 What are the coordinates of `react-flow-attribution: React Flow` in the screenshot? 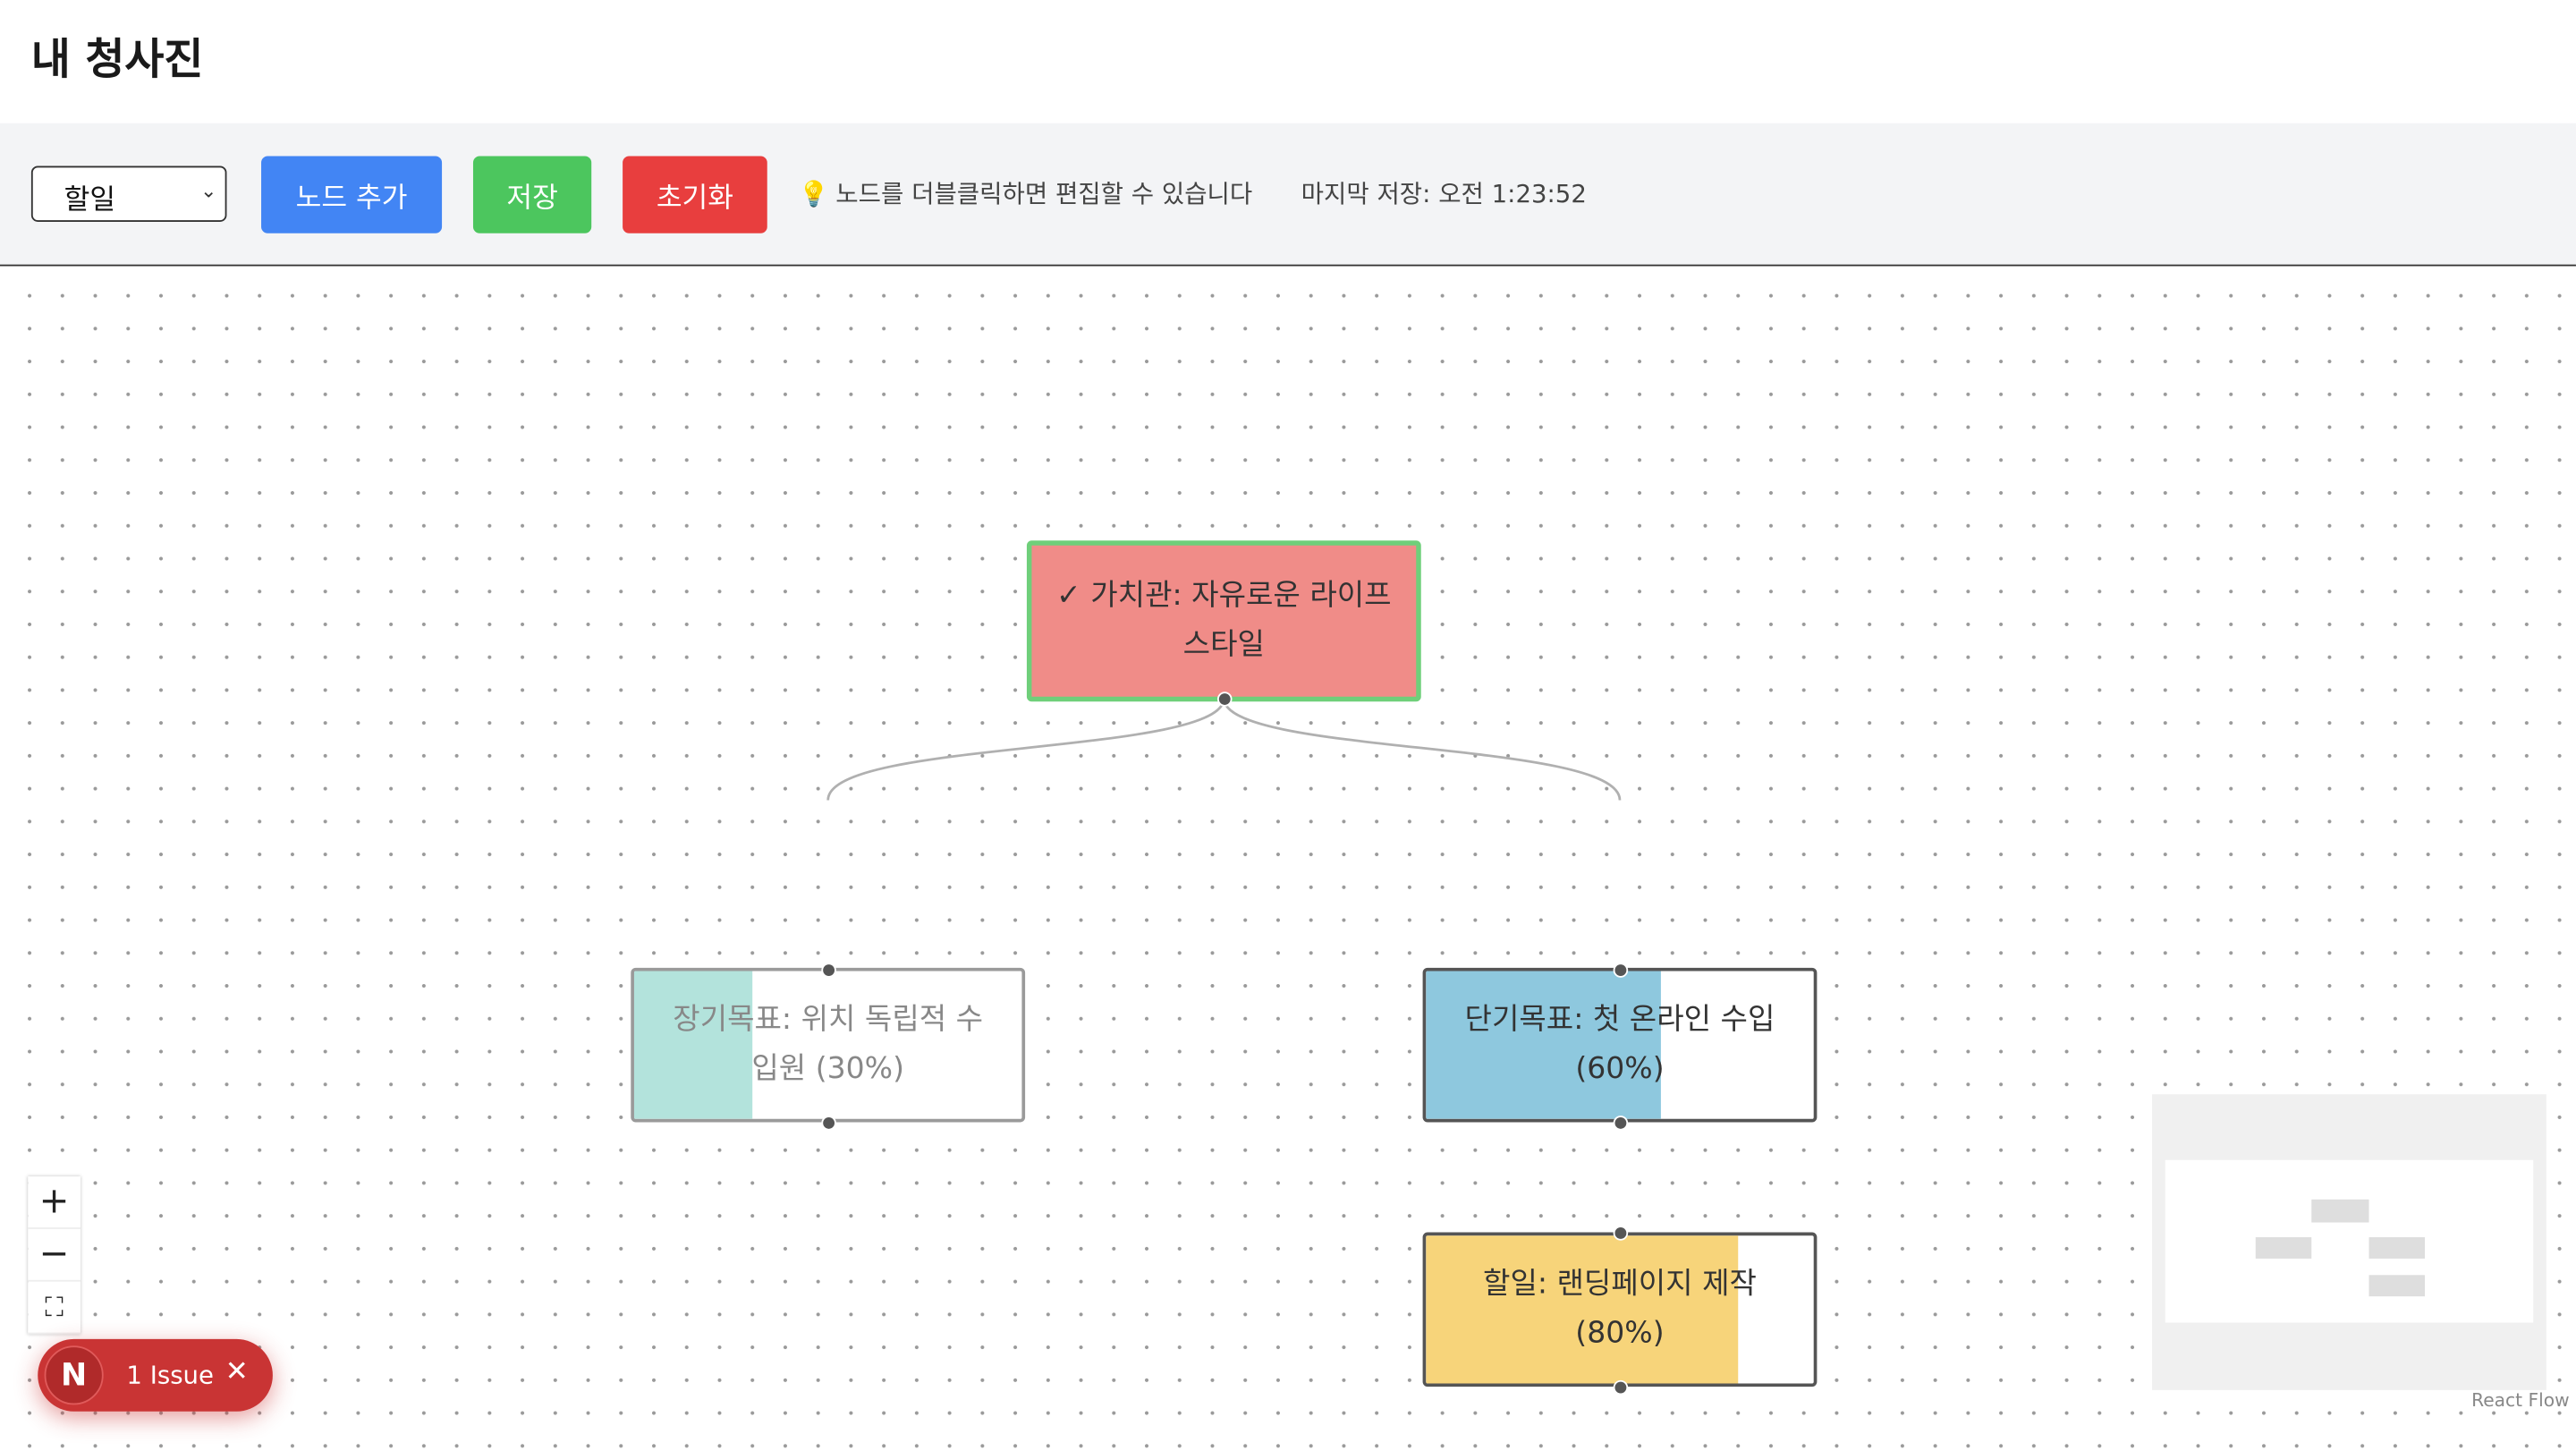 It's located at (2520, 1401).